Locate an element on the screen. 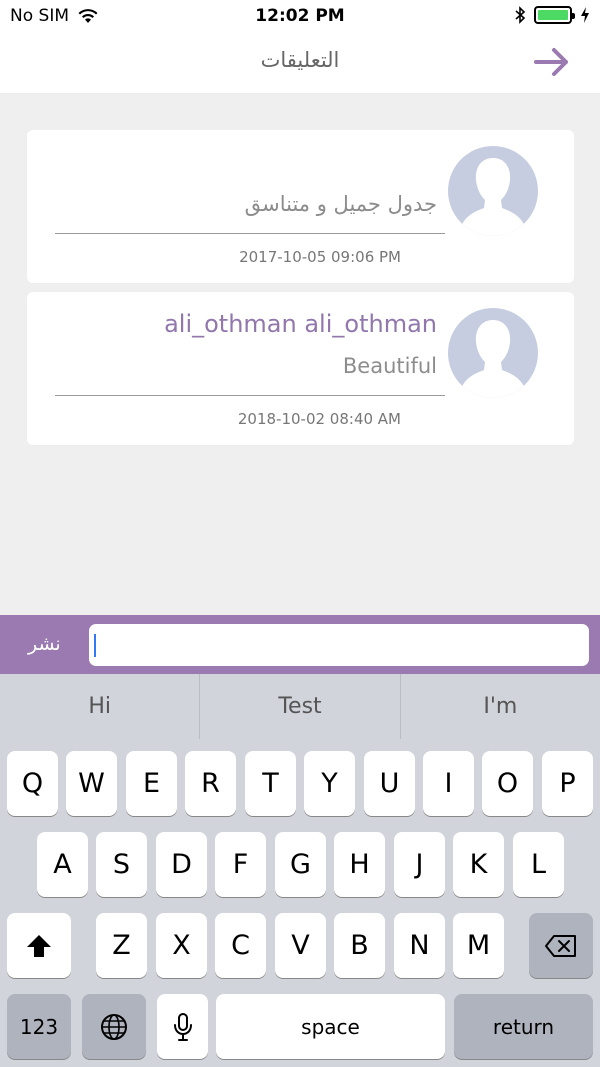  key-r: R is located at coordinates (210, 783).